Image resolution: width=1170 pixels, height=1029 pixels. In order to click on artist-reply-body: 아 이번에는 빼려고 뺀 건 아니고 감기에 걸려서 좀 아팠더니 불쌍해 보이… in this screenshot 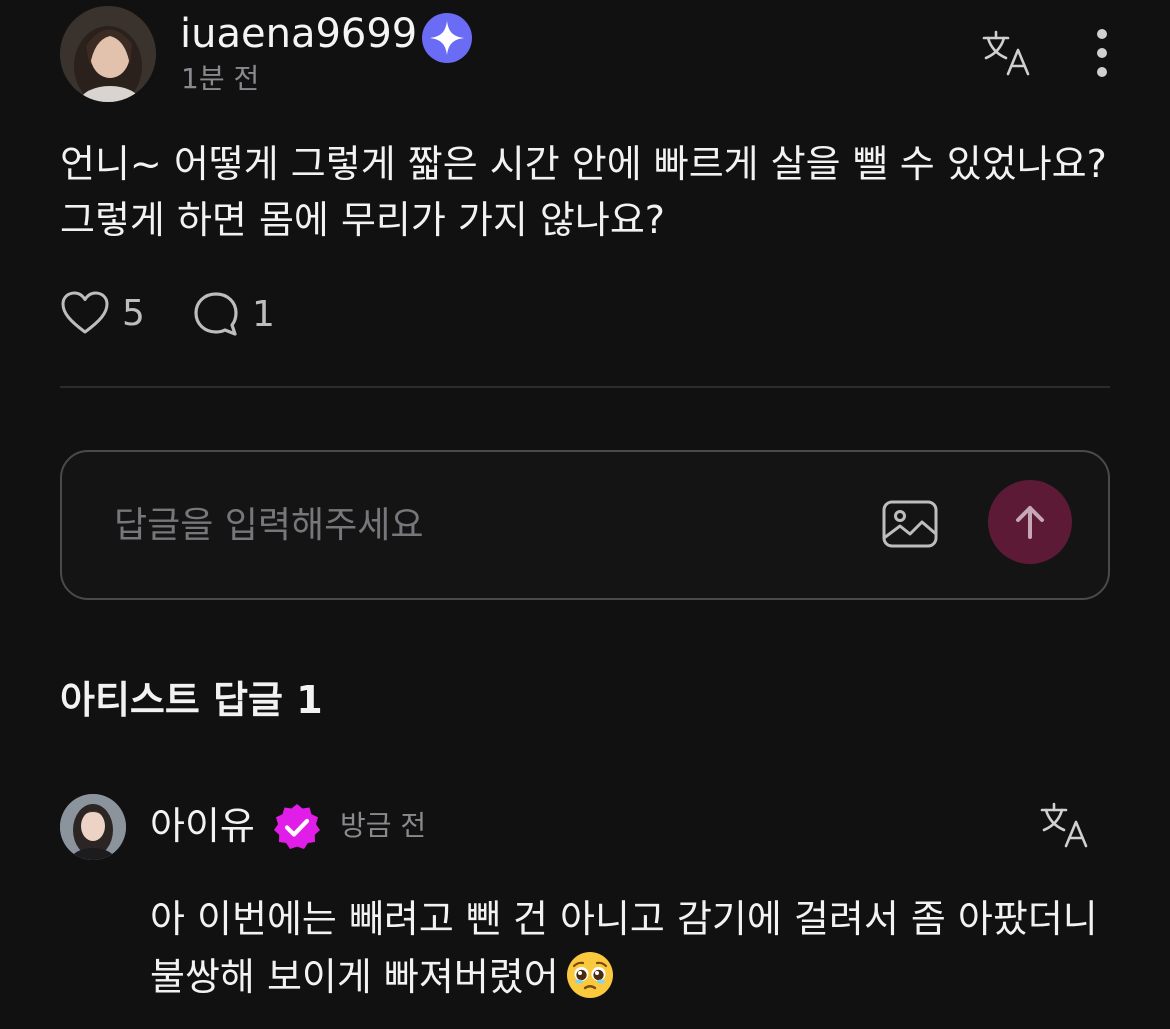, I will do `click(640, 948)`.